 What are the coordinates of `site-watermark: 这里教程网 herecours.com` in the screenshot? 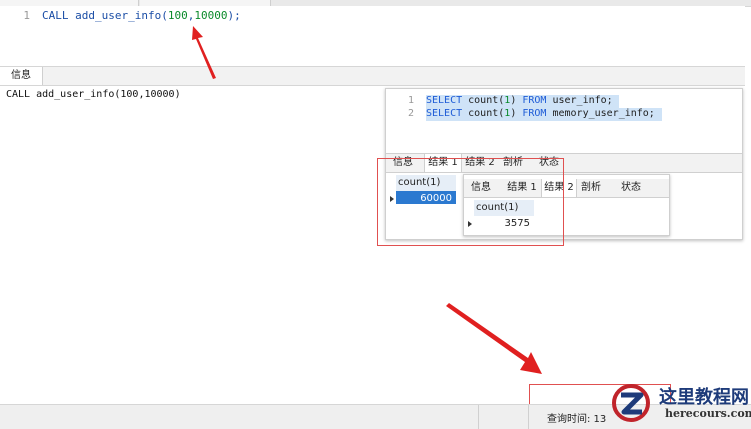 It's located at (677, 402).